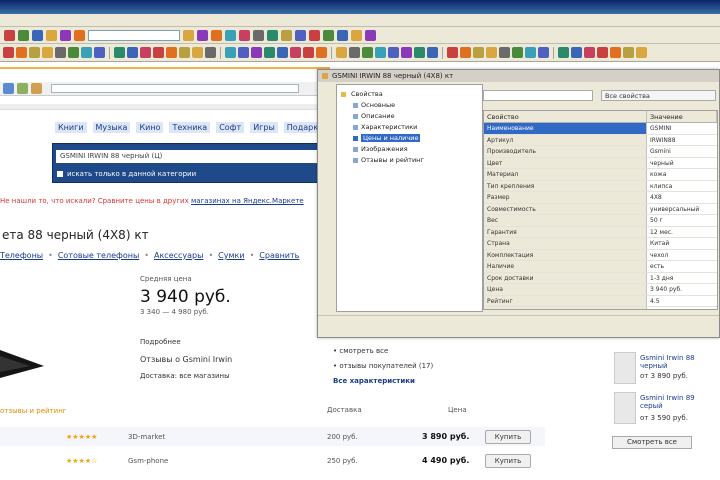 The width and height of the screenshot is (720, 480). I want to click on site-nav-item: Книги, so click(71, 127).